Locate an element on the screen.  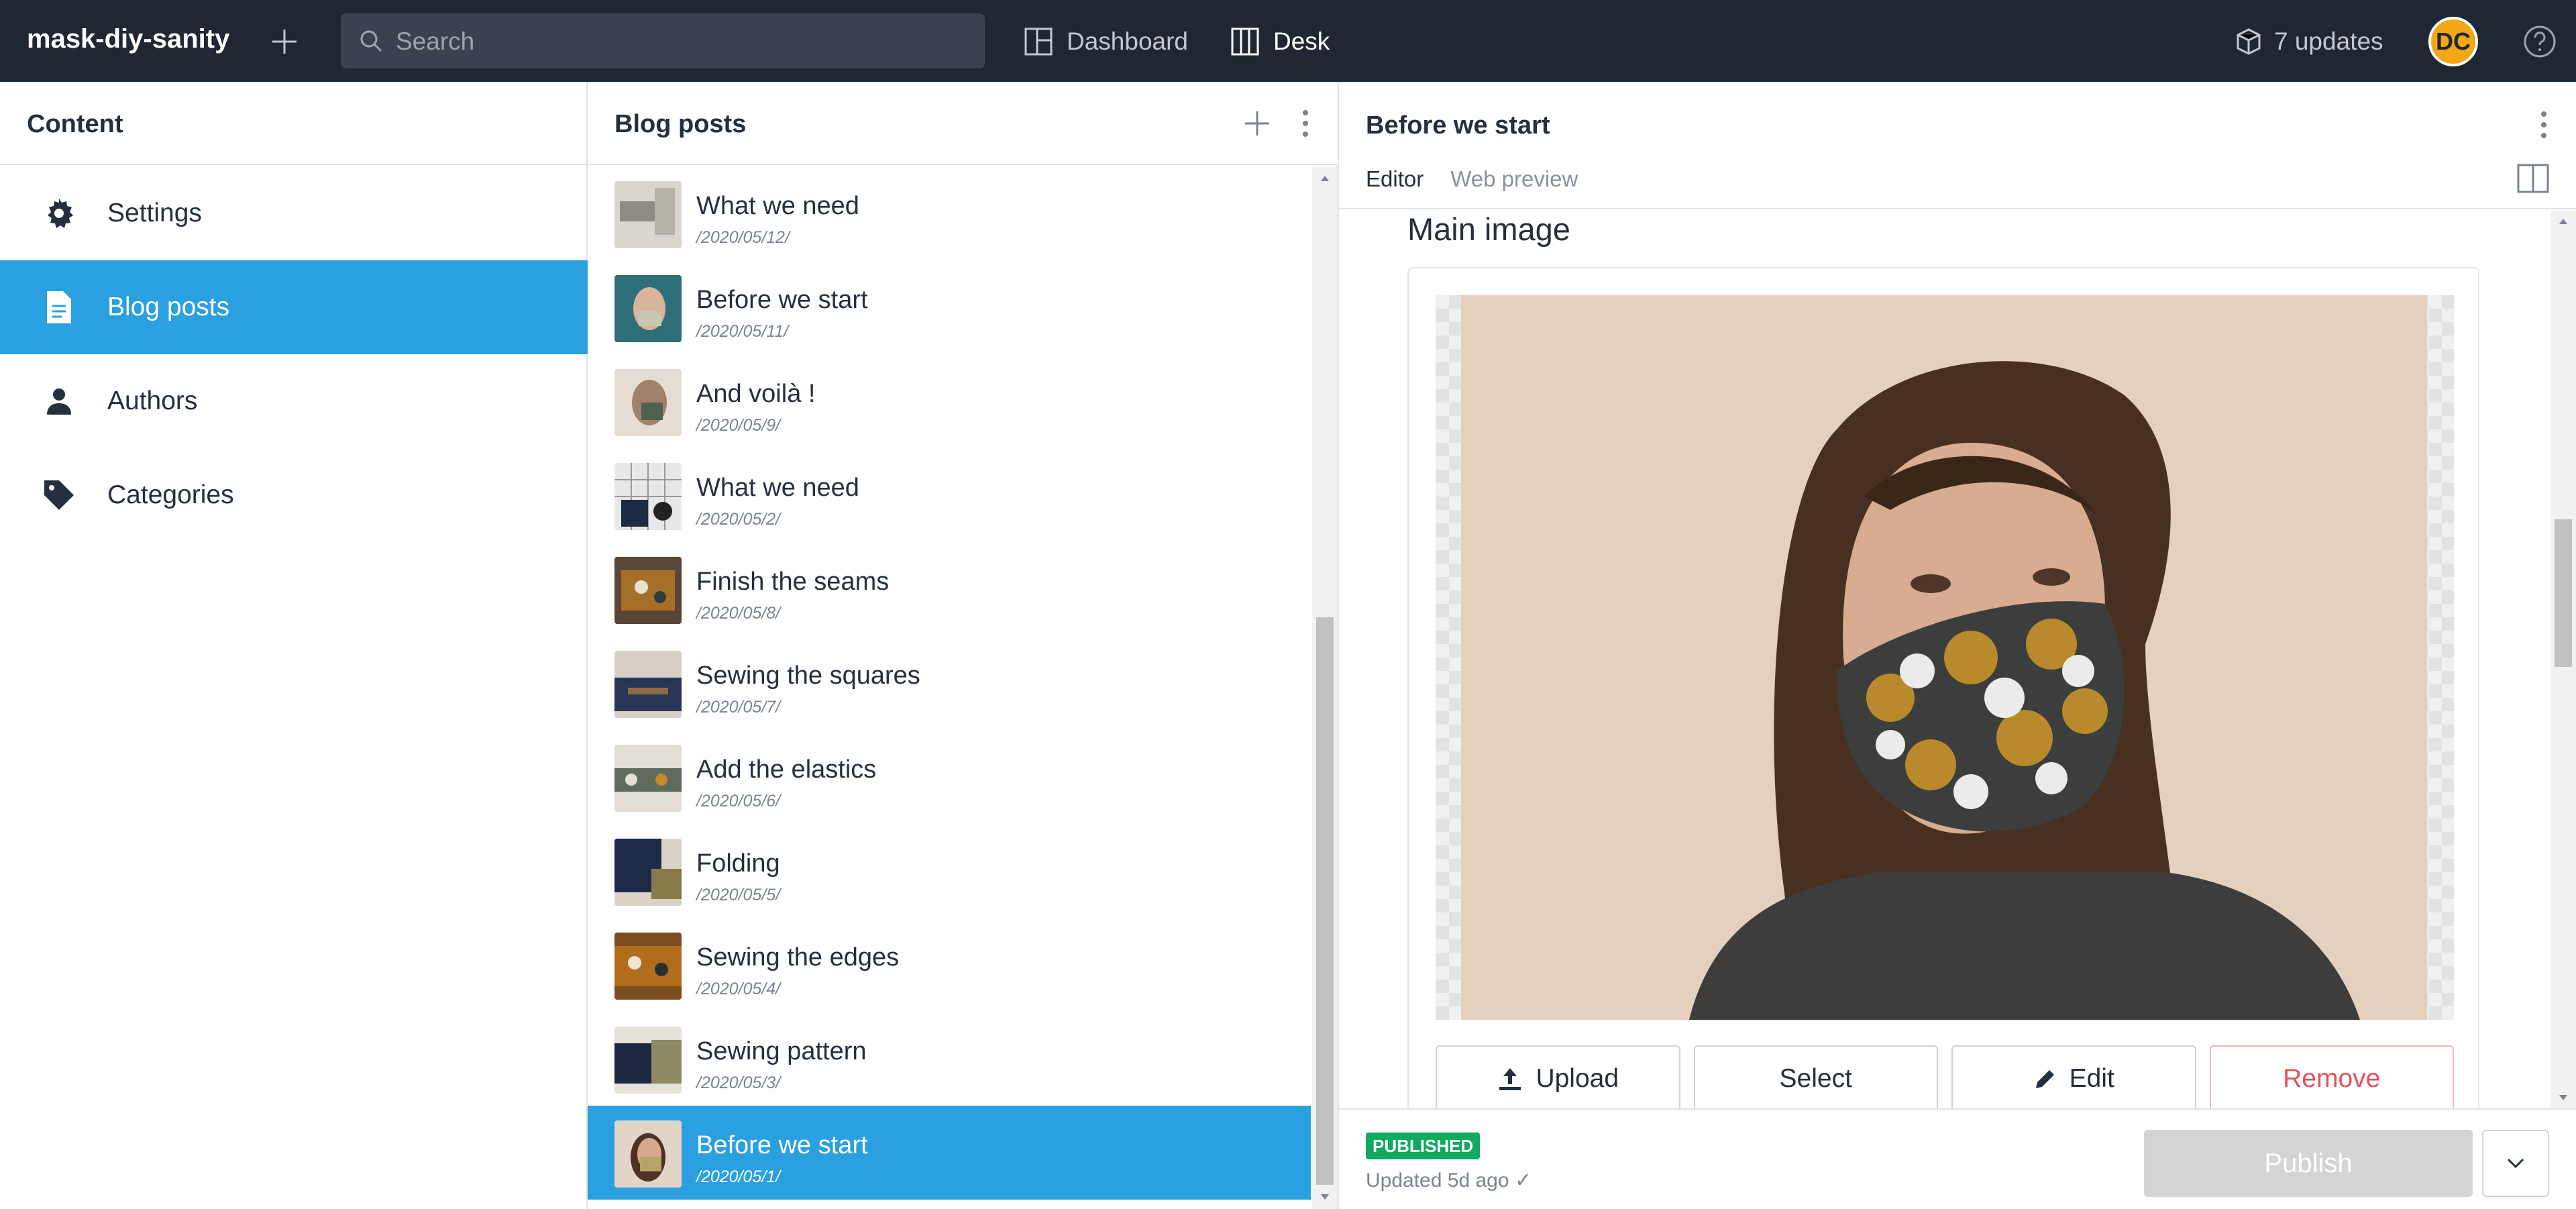
post-title: Sewing pattern is located at coordinates (781, 1051).